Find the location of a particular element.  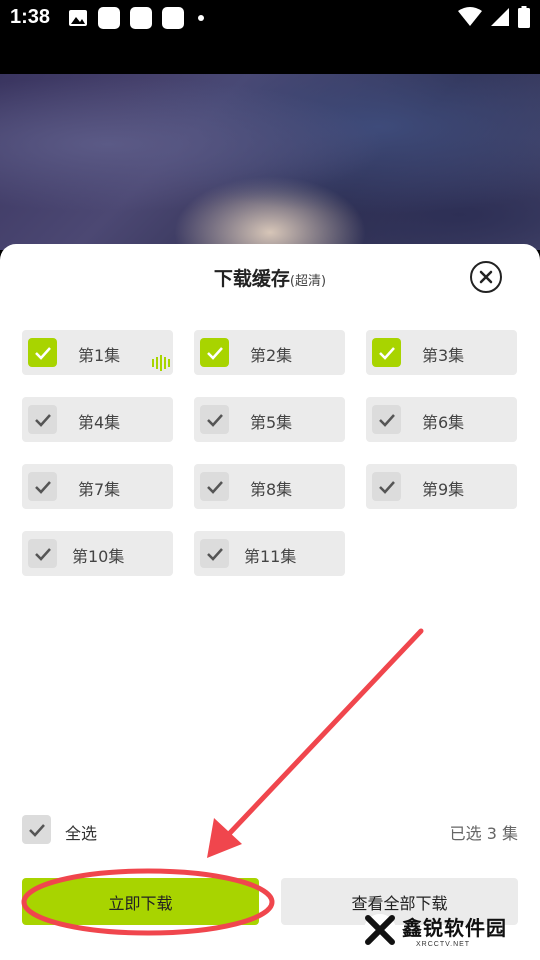

playing-indicator-icon is located at coordinates (161, 363).